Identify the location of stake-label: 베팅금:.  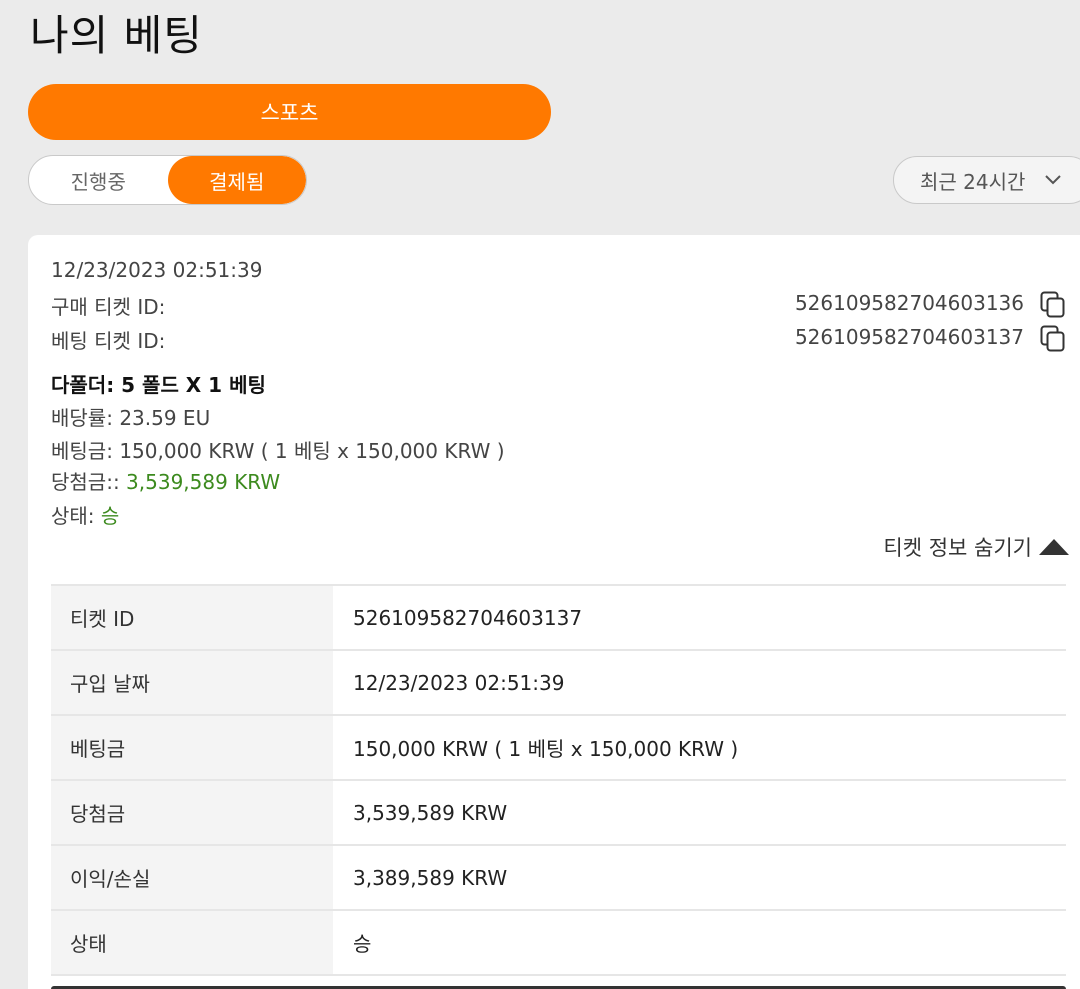
(82, 451).